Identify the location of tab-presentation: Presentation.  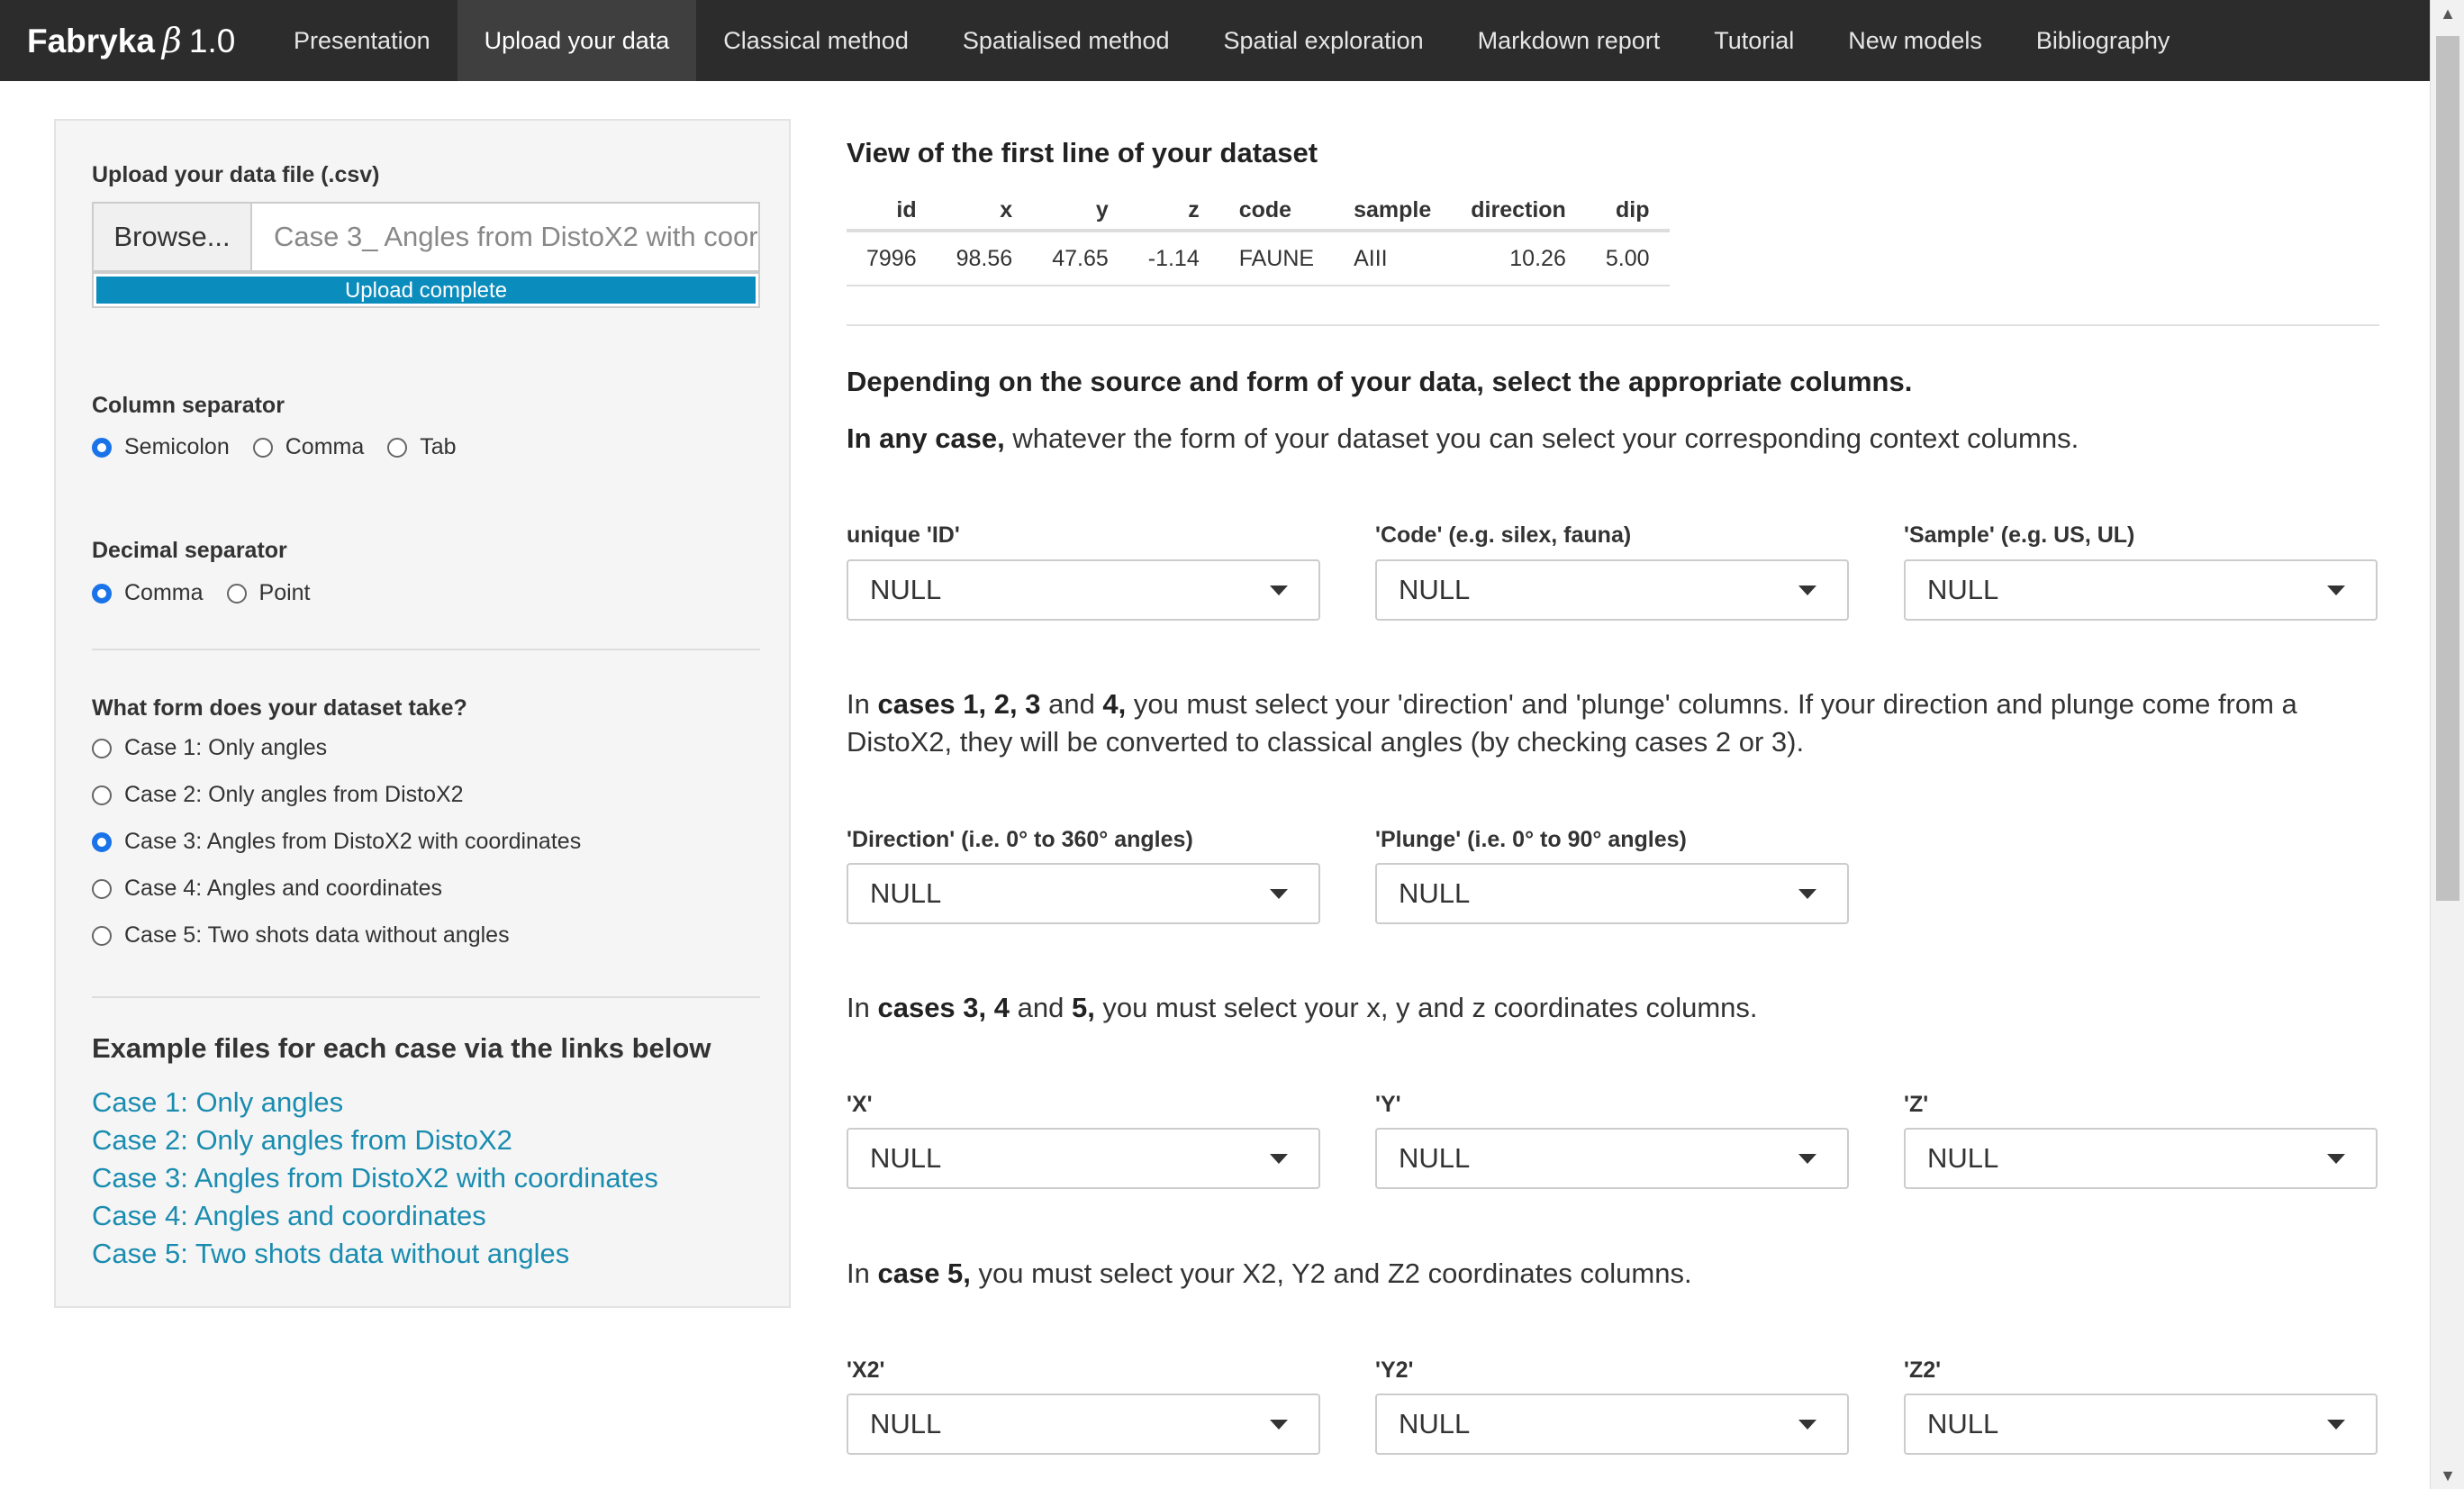
(362, 40).